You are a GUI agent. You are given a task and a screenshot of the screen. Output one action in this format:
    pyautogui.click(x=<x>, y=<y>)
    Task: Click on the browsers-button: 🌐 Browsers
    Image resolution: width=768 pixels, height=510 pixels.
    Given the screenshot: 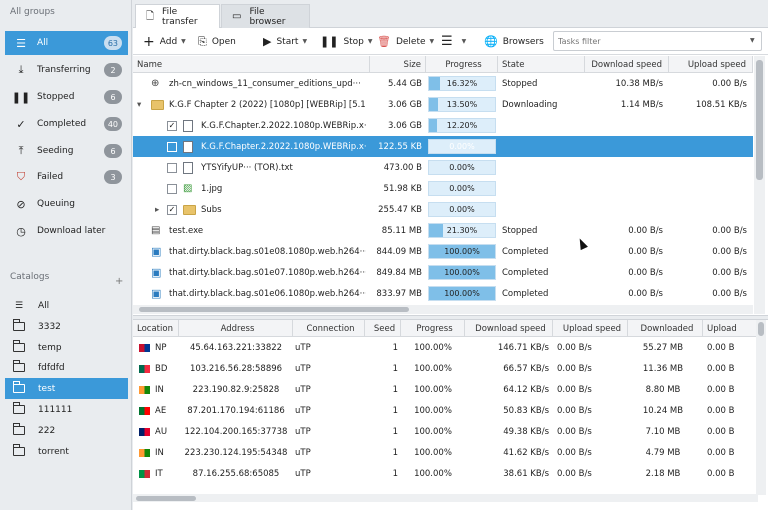 What is the action you would take?
    pyautogui.click(x=514, y=41)
    